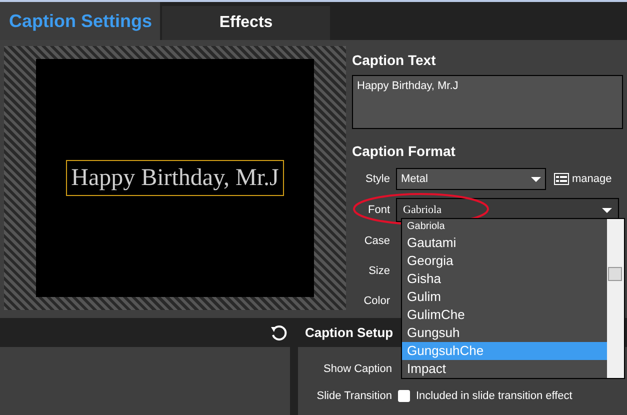 Image resolution: width=627 pixels, height=415 pixels. What do you see at coordinates (376, 301) in the screenshot?
I see `field-label: Color` at bounding box center [376, 301].